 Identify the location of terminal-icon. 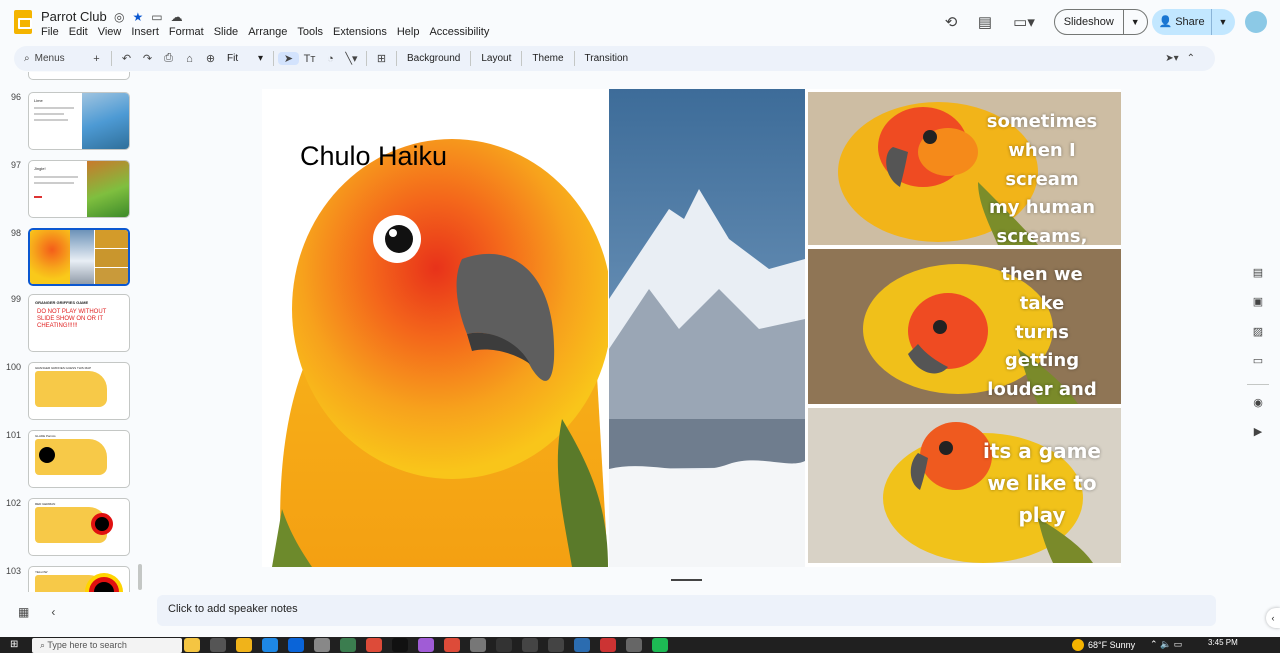
(556, 645).